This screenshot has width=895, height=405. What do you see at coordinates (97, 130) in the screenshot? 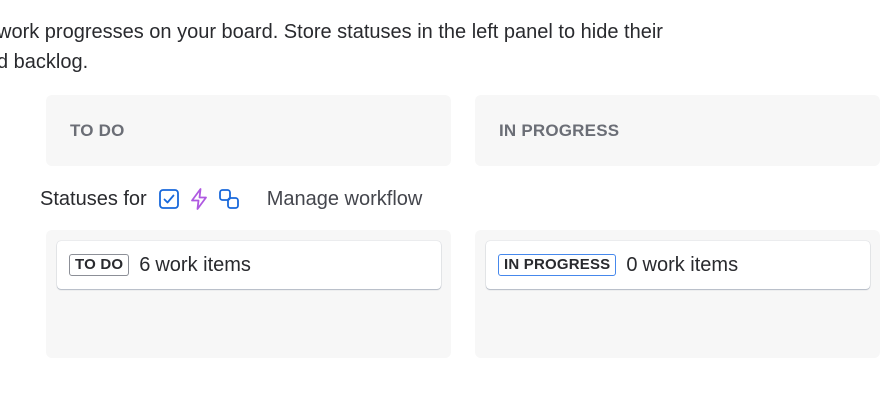
I see `column-header-label: TO DO` at bounding box center [97, 130].